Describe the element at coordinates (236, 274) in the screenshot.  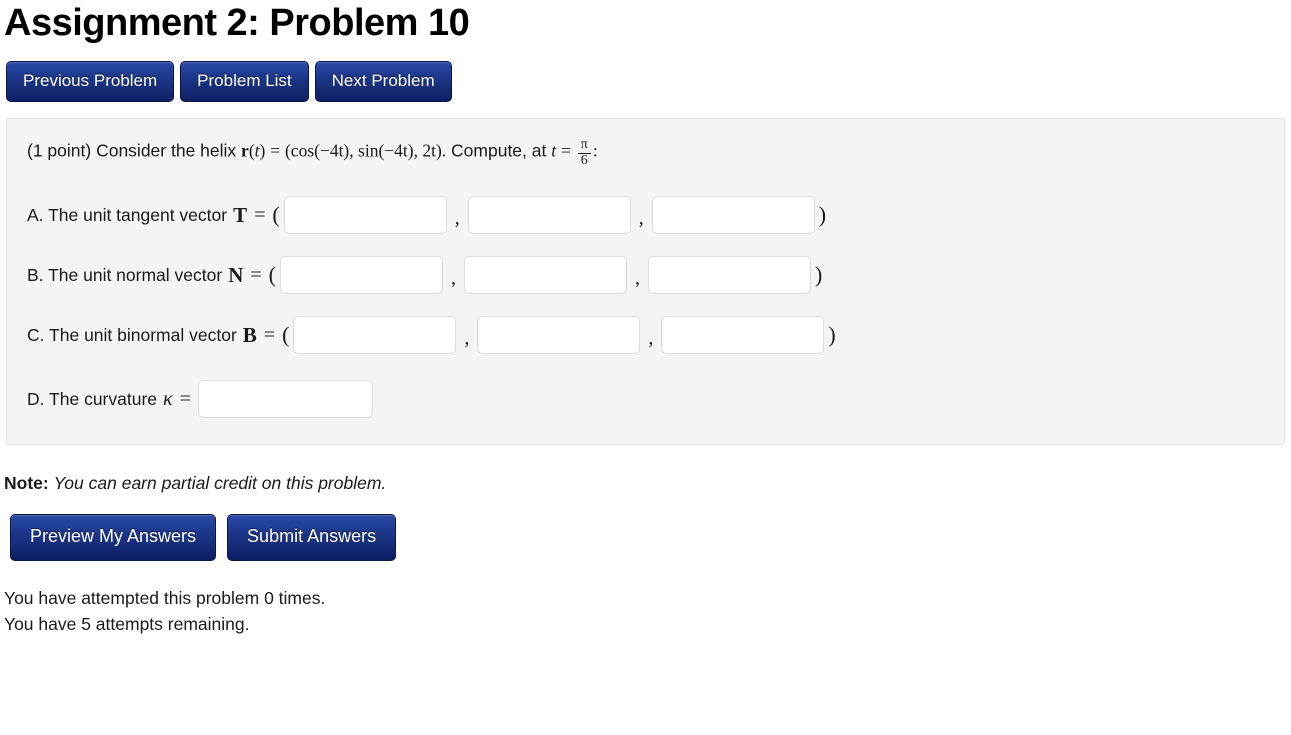
I see `normal-vector-symbol: N` at that location.